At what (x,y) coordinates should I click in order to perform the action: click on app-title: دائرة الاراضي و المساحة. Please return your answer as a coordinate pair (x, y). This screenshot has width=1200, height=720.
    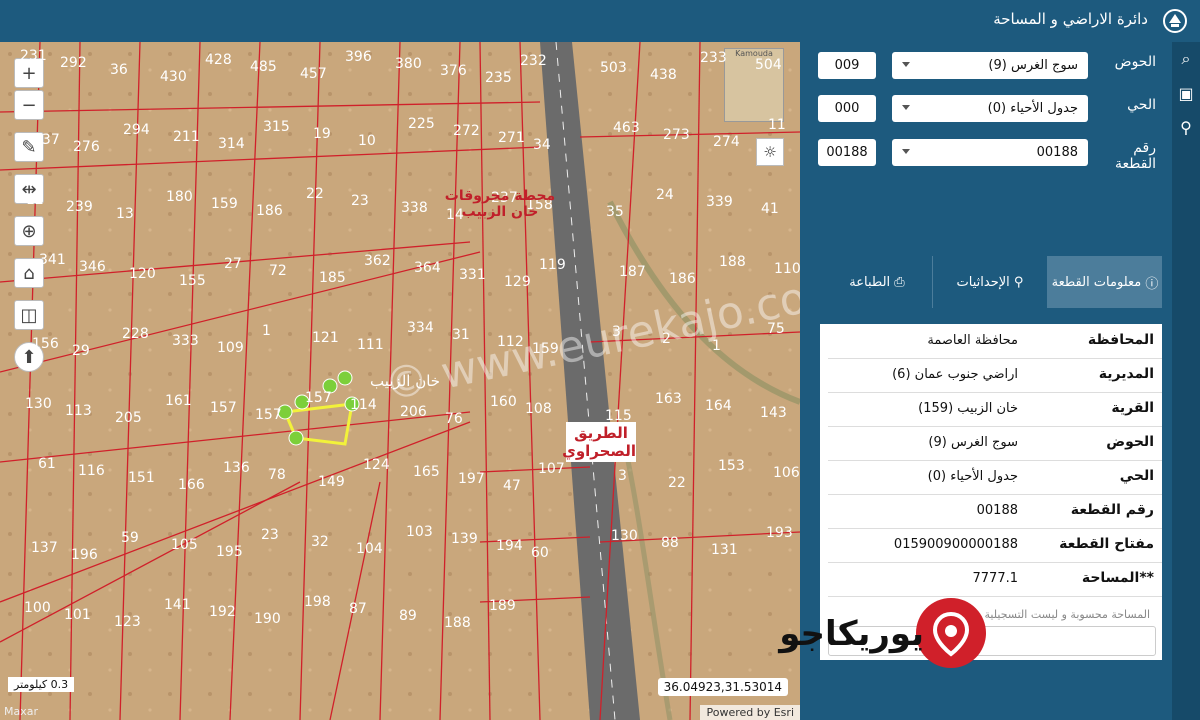
    Looking at the image, I should click on (1070, 19).